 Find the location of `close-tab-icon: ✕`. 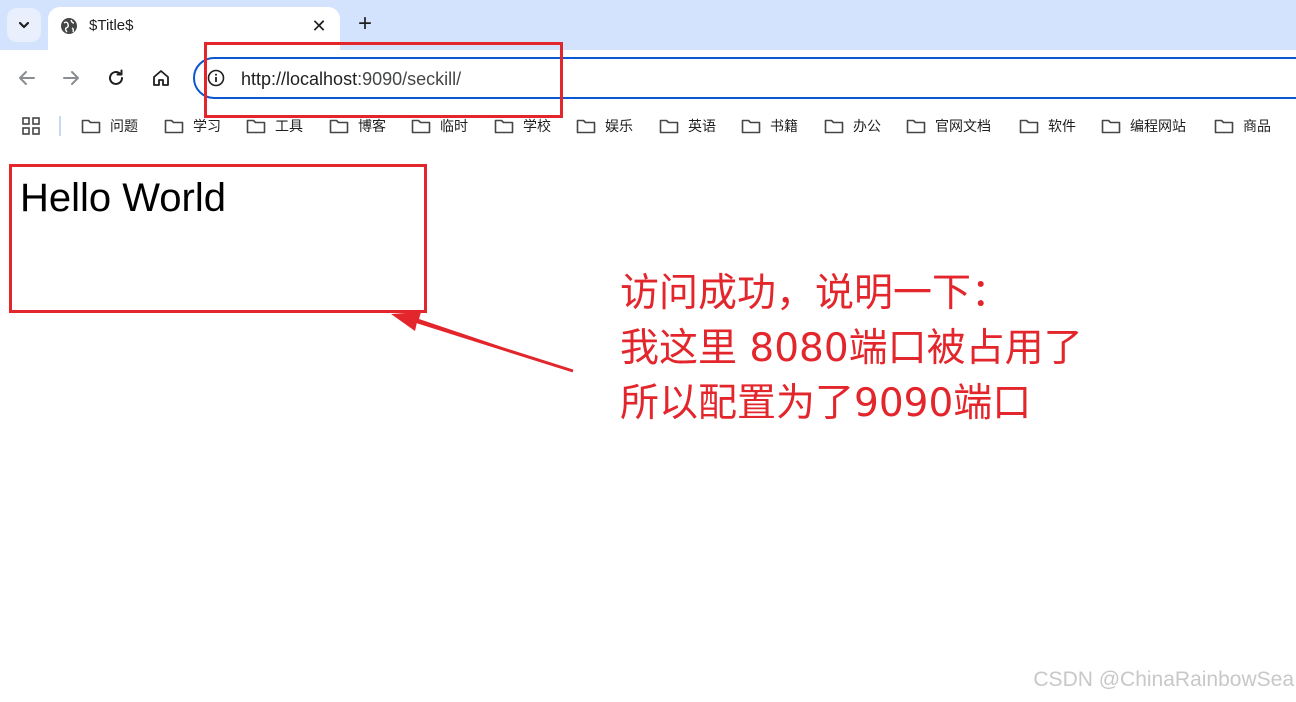

close-tab-icon: ✕ is located at coordinates (319, 26).